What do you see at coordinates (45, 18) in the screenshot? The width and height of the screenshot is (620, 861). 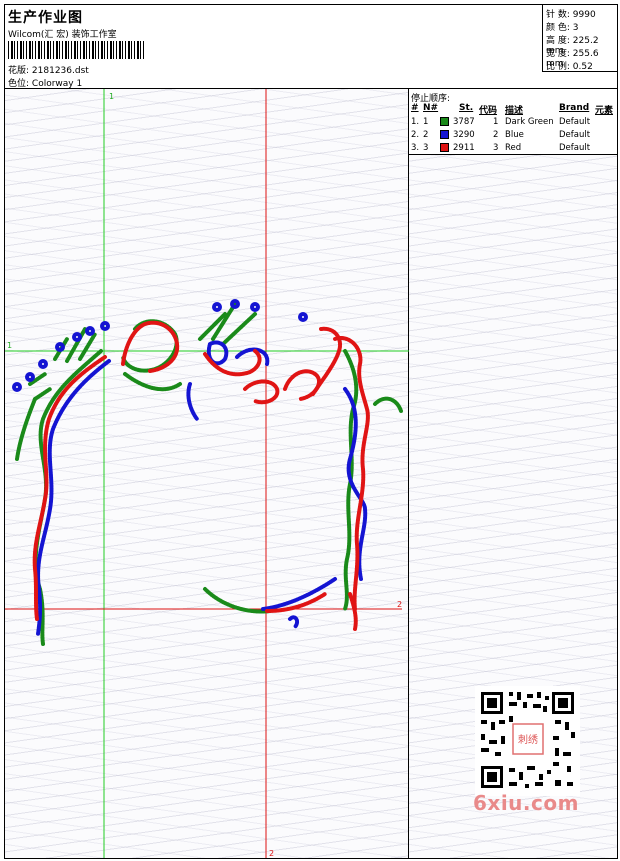 I see `page-title: 生产作业图` at bounding box center [45, 18].